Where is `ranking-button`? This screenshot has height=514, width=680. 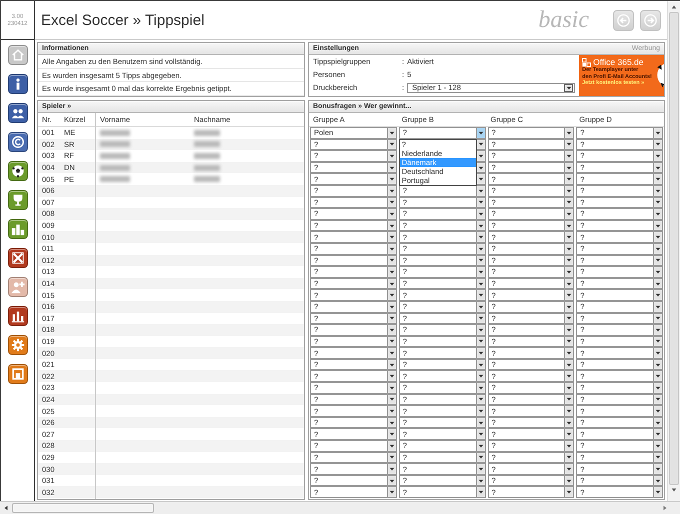 ranking-button is located at coordinates (18, 229).